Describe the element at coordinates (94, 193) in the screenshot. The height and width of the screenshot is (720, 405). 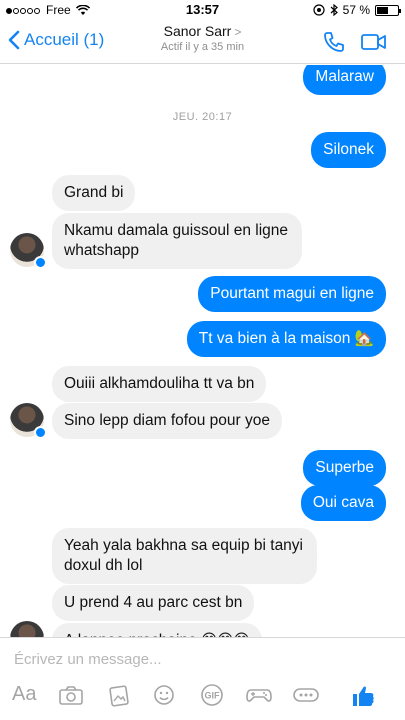
I see `message-incoming: Grand bi` at that location.